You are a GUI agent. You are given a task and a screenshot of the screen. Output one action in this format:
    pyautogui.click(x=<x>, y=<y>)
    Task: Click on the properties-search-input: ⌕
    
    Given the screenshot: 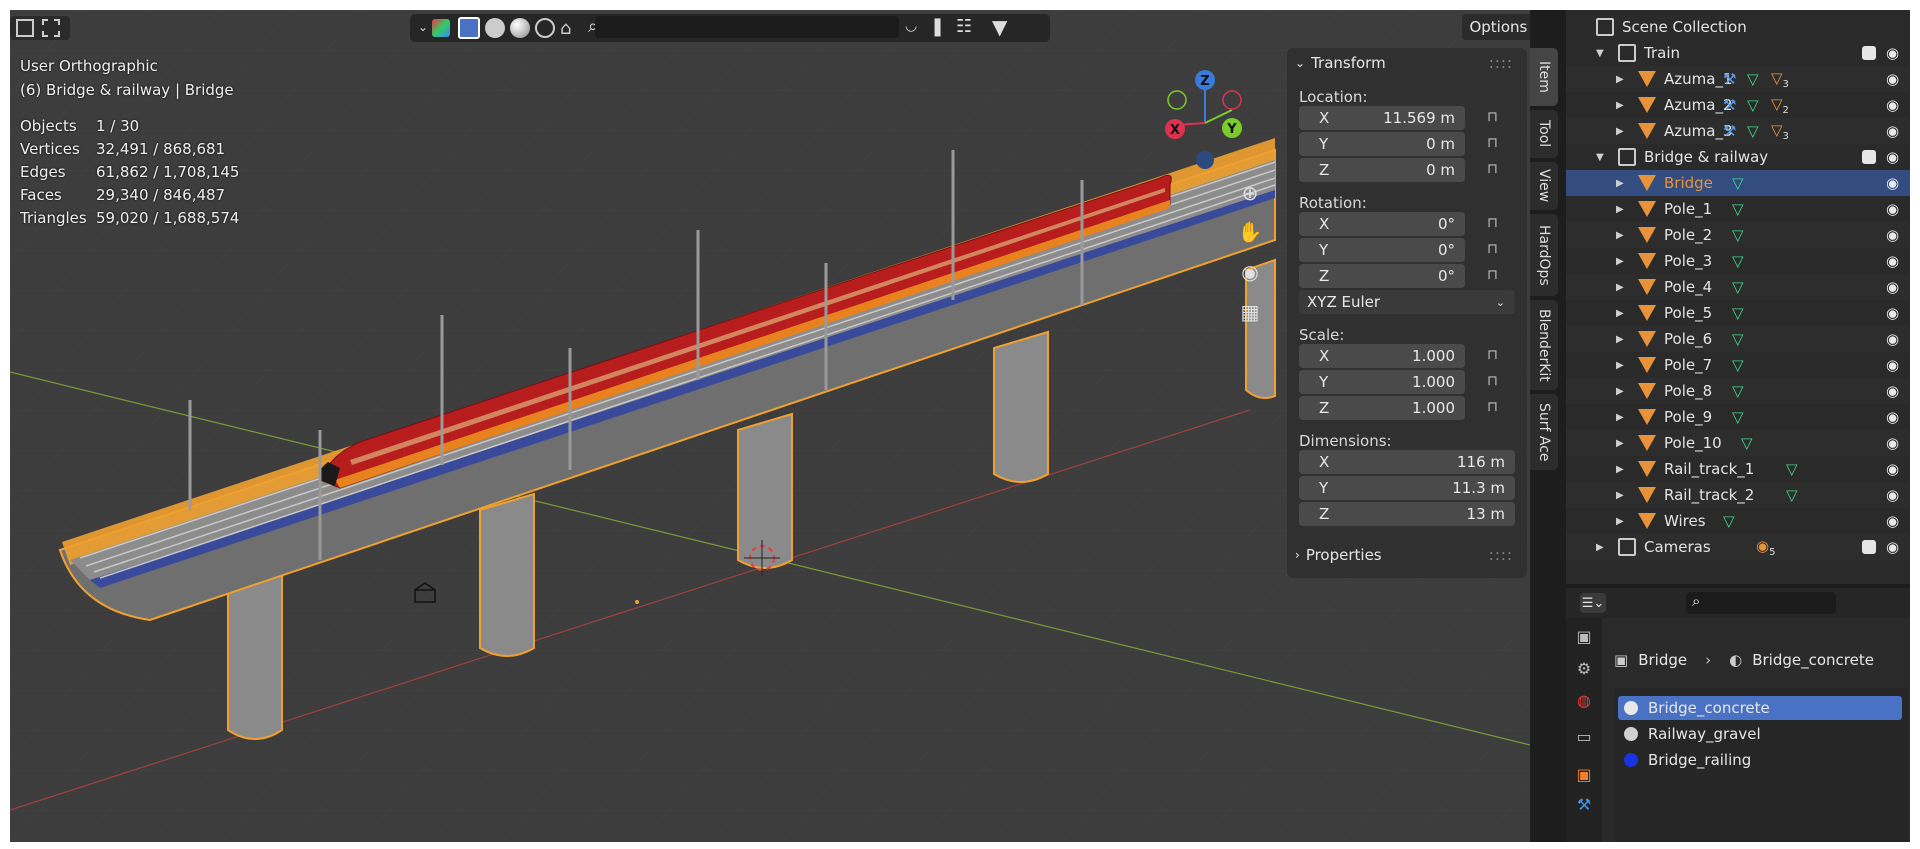 What is the action you would take?
    pyautogui.click(x=1761, y=603)
    